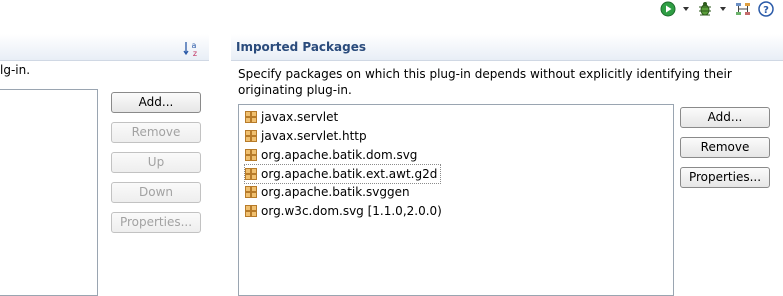 This screenshot has height=296, width=783. Describe the element at coordinates (335, 192) in the screenshot. I see `package-label: org.apache.batik.svggen` at that location.